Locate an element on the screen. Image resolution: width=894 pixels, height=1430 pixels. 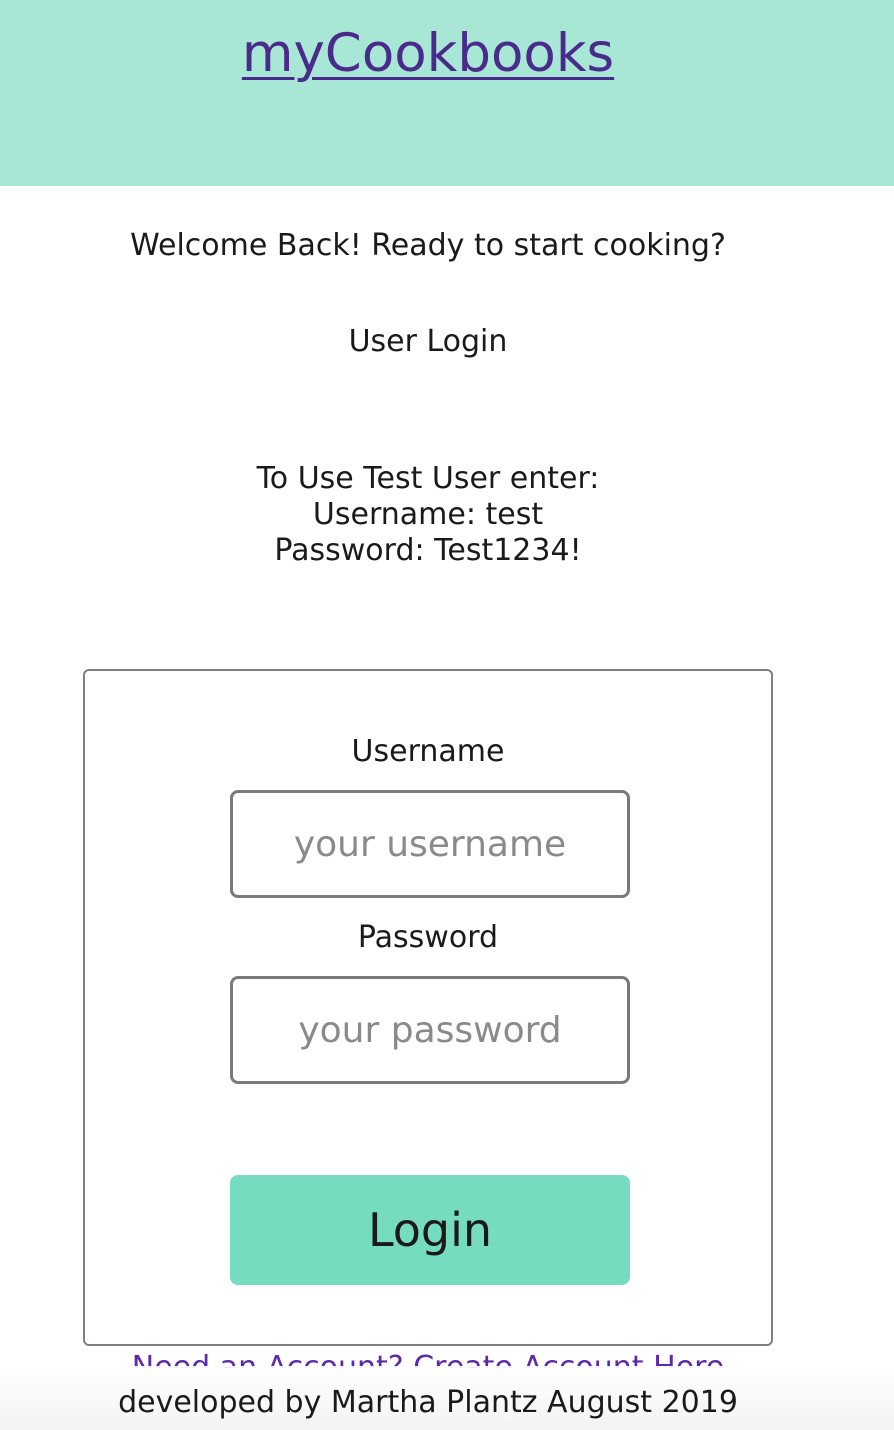
footer: developed by Martha Plantz August 2019 is located at coordinates (447, 1398).